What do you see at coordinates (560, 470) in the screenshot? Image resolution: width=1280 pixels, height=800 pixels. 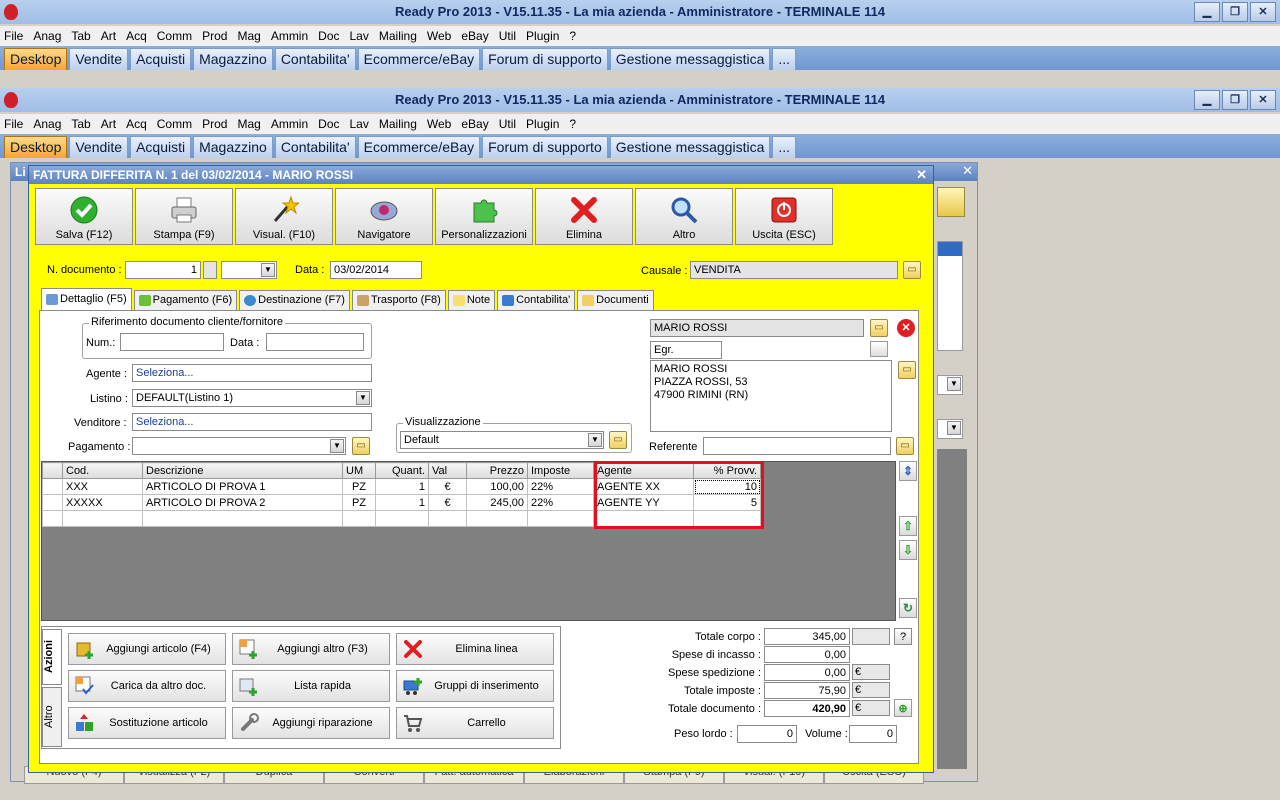 I see `col-imposte: Imposte` at bounding box center [560, 470].